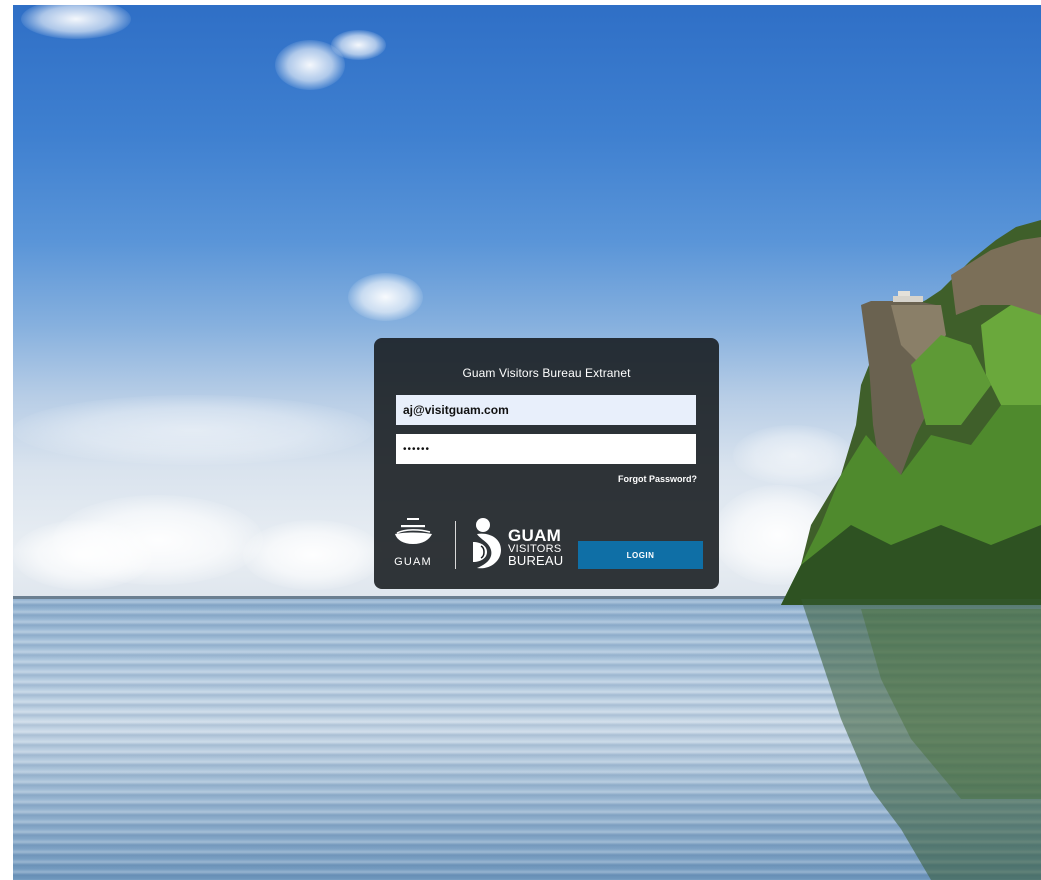 The image size is (1041, 880). I want to click on login-title: Guam Visitors Bureau Extranet, so click(546, 373).